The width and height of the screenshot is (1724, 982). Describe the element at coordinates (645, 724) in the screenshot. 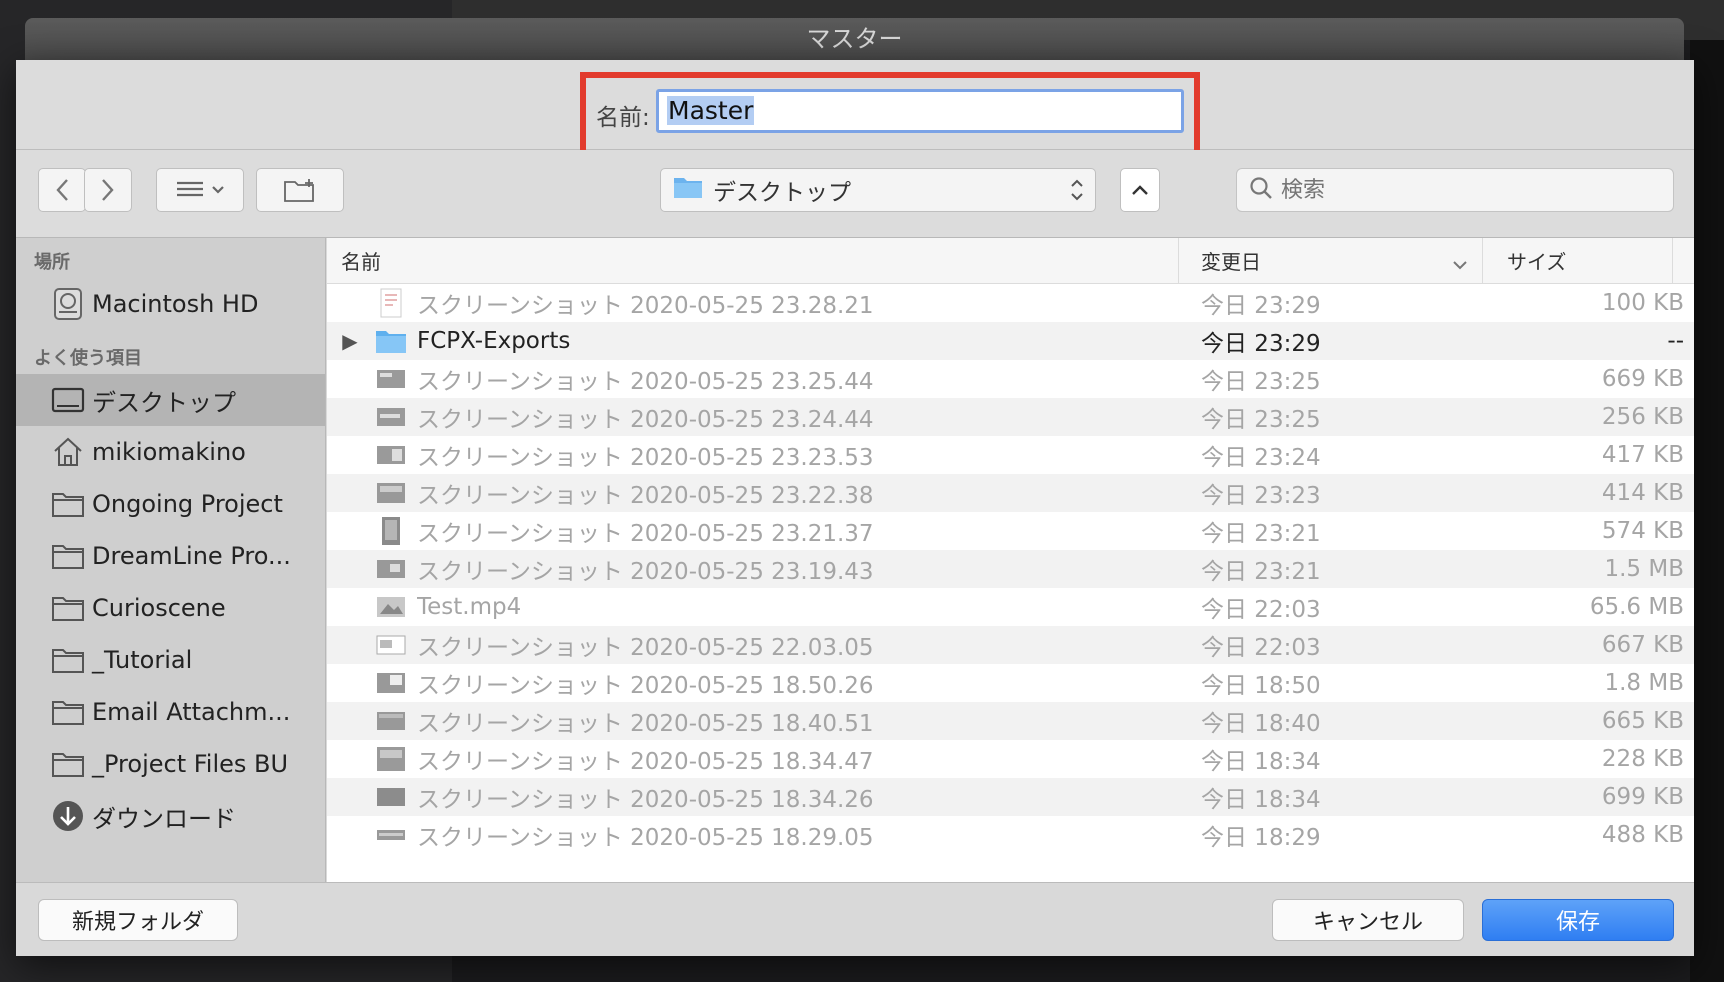

I see `file-name: スクリーンショット 2020-05-25 18.40.51` at that location.